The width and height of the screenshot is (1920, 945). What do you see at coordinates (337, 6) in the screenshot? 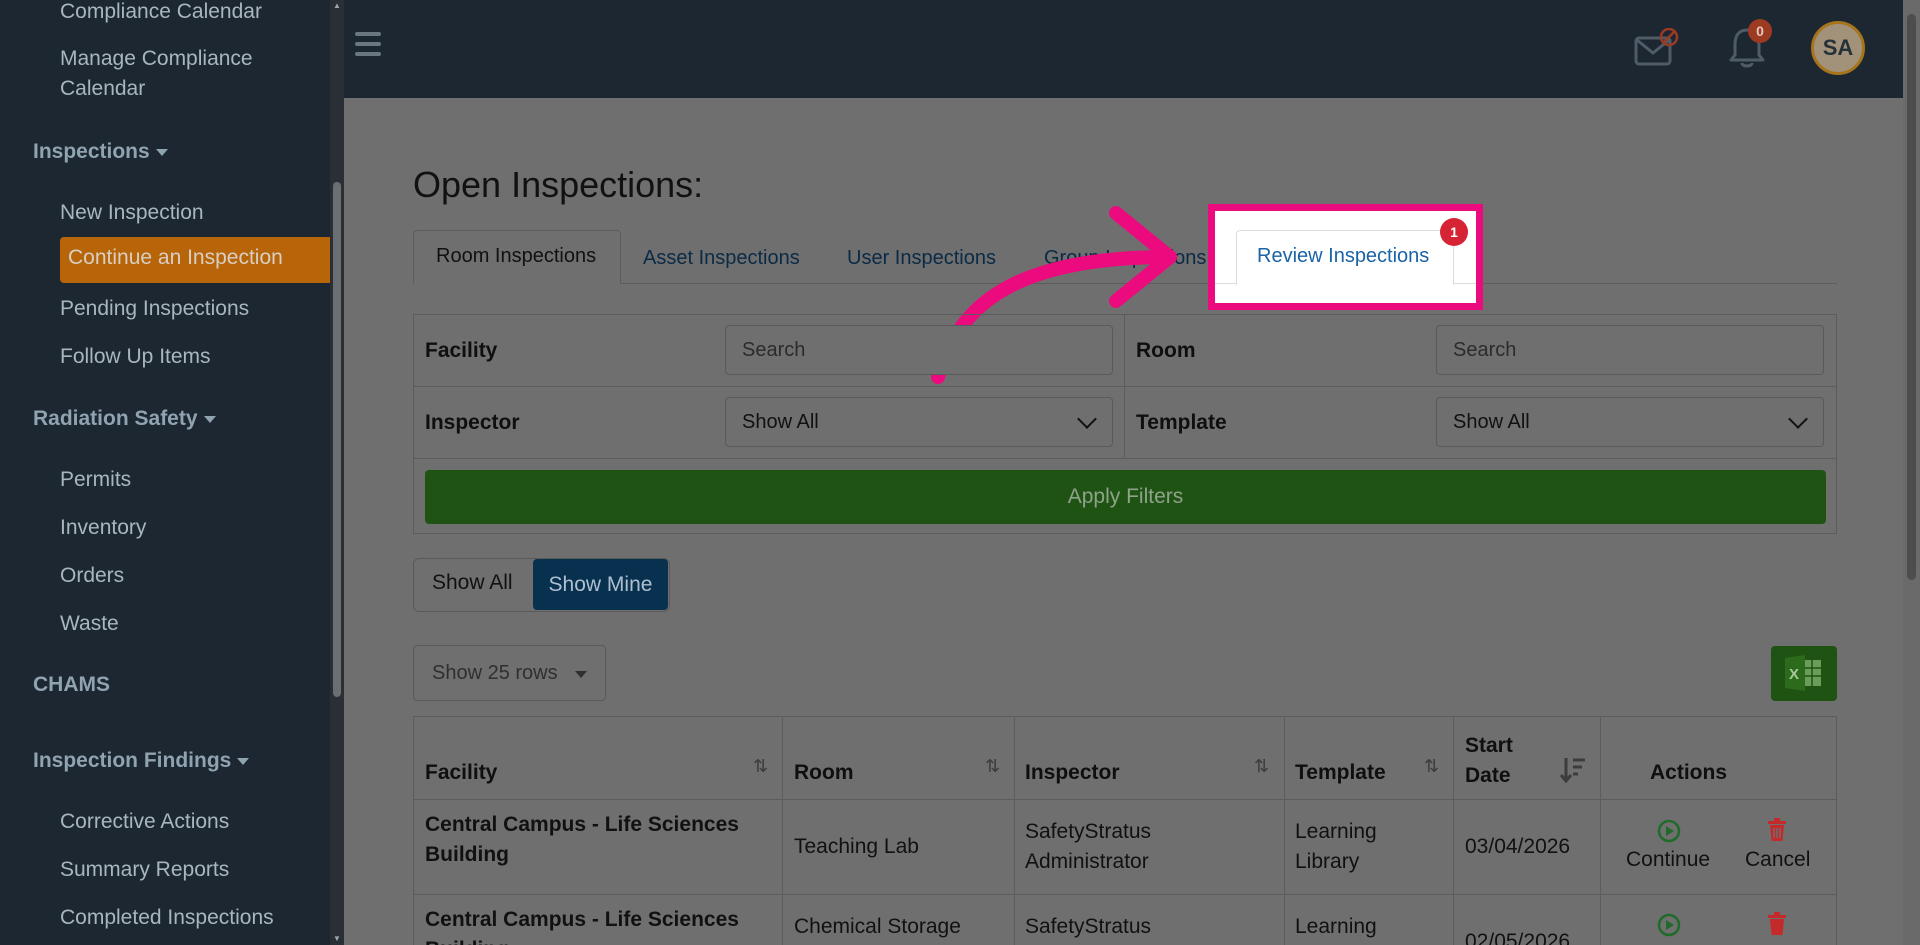
I see `scroll-up-icon: ▲` at bounding box center [337, 6].